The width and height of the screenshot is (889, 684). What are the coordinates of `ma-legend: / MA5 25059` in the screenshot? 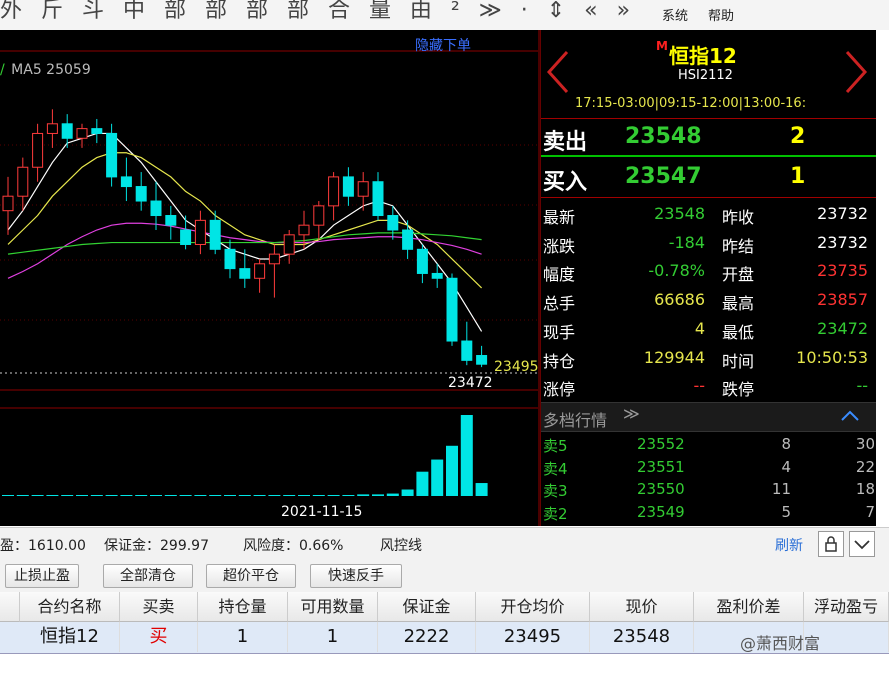 It's located at (45, 70).